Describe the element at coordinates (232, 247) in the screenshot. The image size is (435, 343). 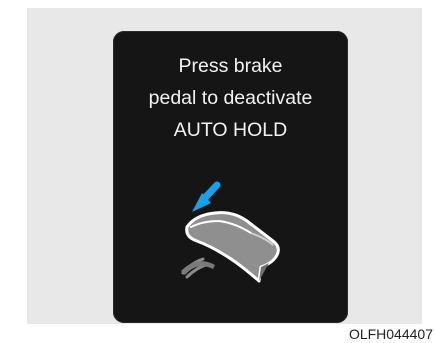
I see `foot-icon` at that location.